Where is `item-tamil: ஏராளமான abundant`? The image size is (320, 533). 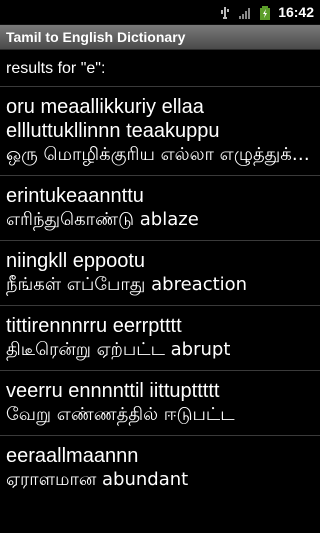
item-tamil: ஏராளமான abundant is located at coordinates (97, 479).